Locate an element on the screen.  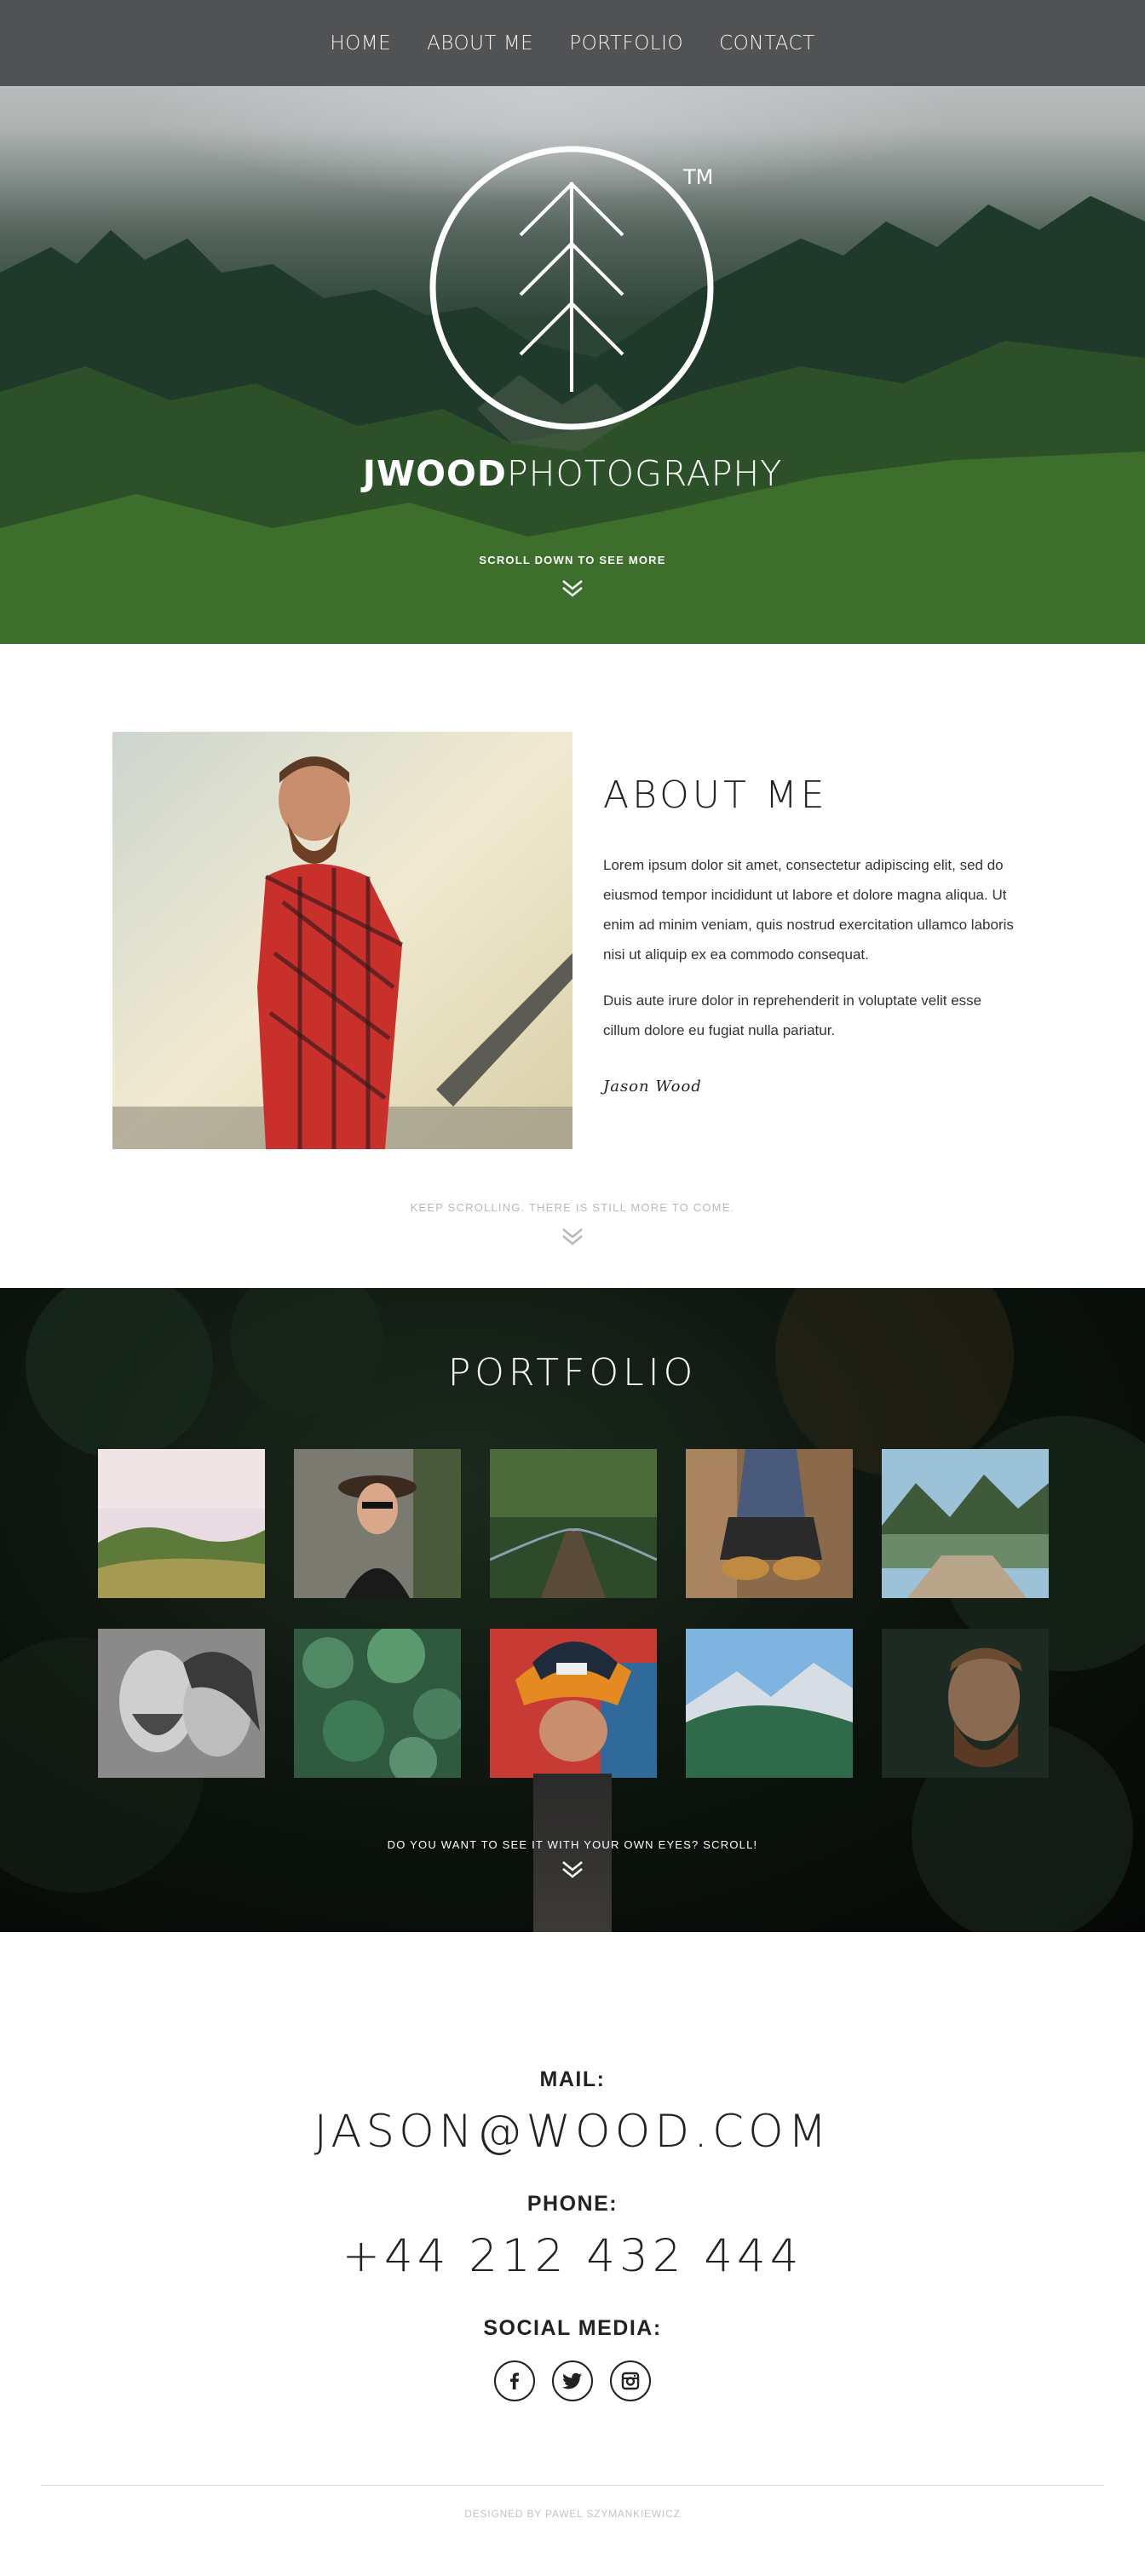
hero-scroll-hint: SCROLL DOWN TO SEE MORE is located at coordinates (572, 560).